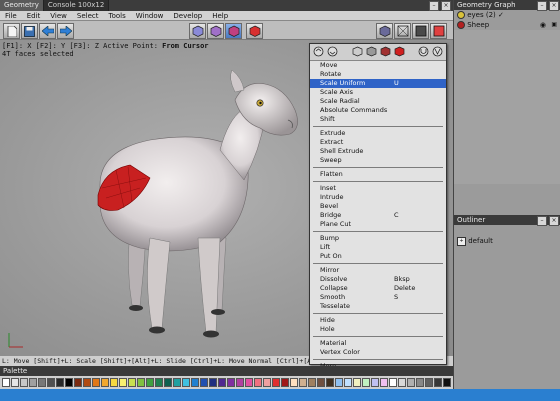 The image size is (560, 401). What do you see at coordinates (507, 15) in the screenshot?
I see `graph-item-eyes: eyes (2) ✓` at bounding box center [507, 15].